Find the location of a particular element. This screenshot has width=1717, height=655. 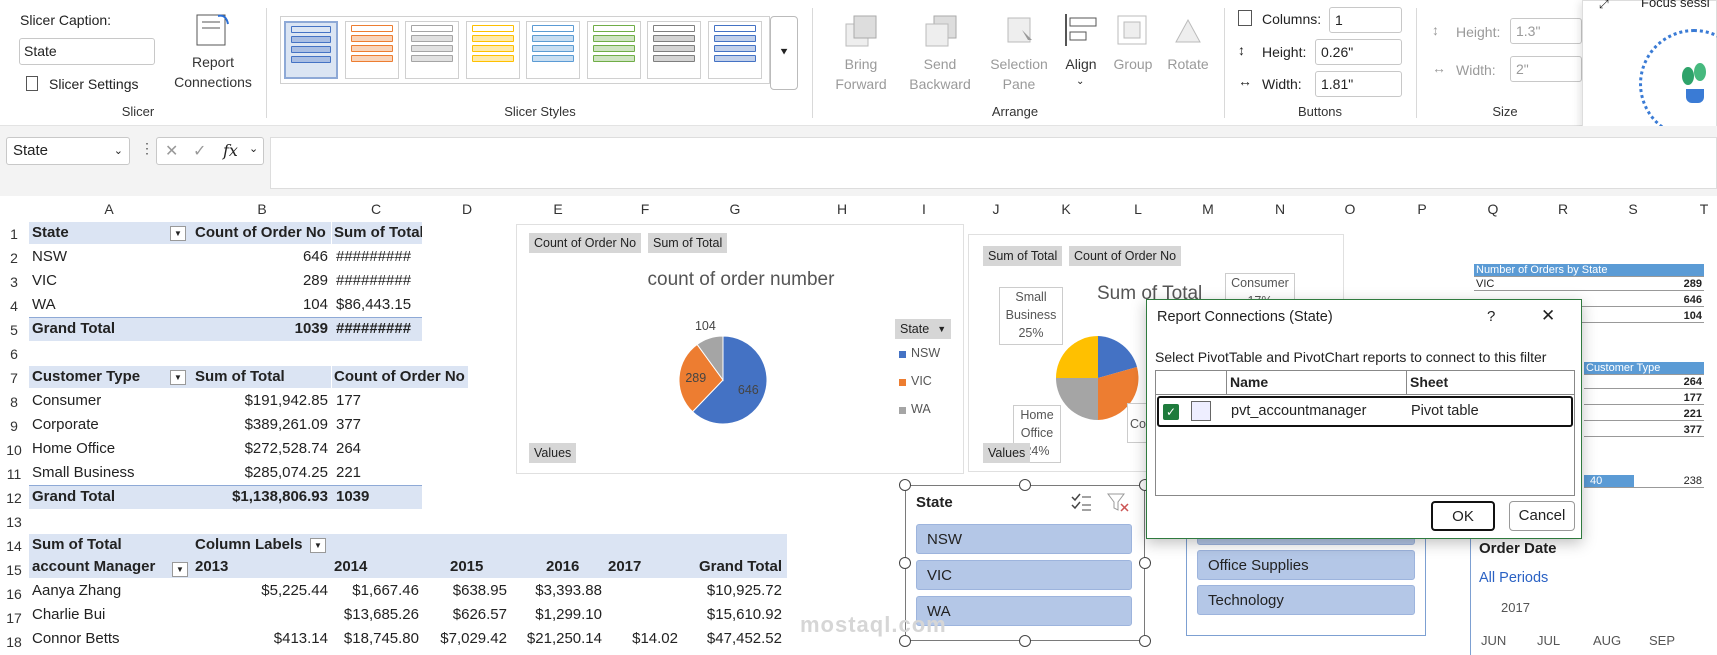

column-header: B is located at coordinates (262, 209).